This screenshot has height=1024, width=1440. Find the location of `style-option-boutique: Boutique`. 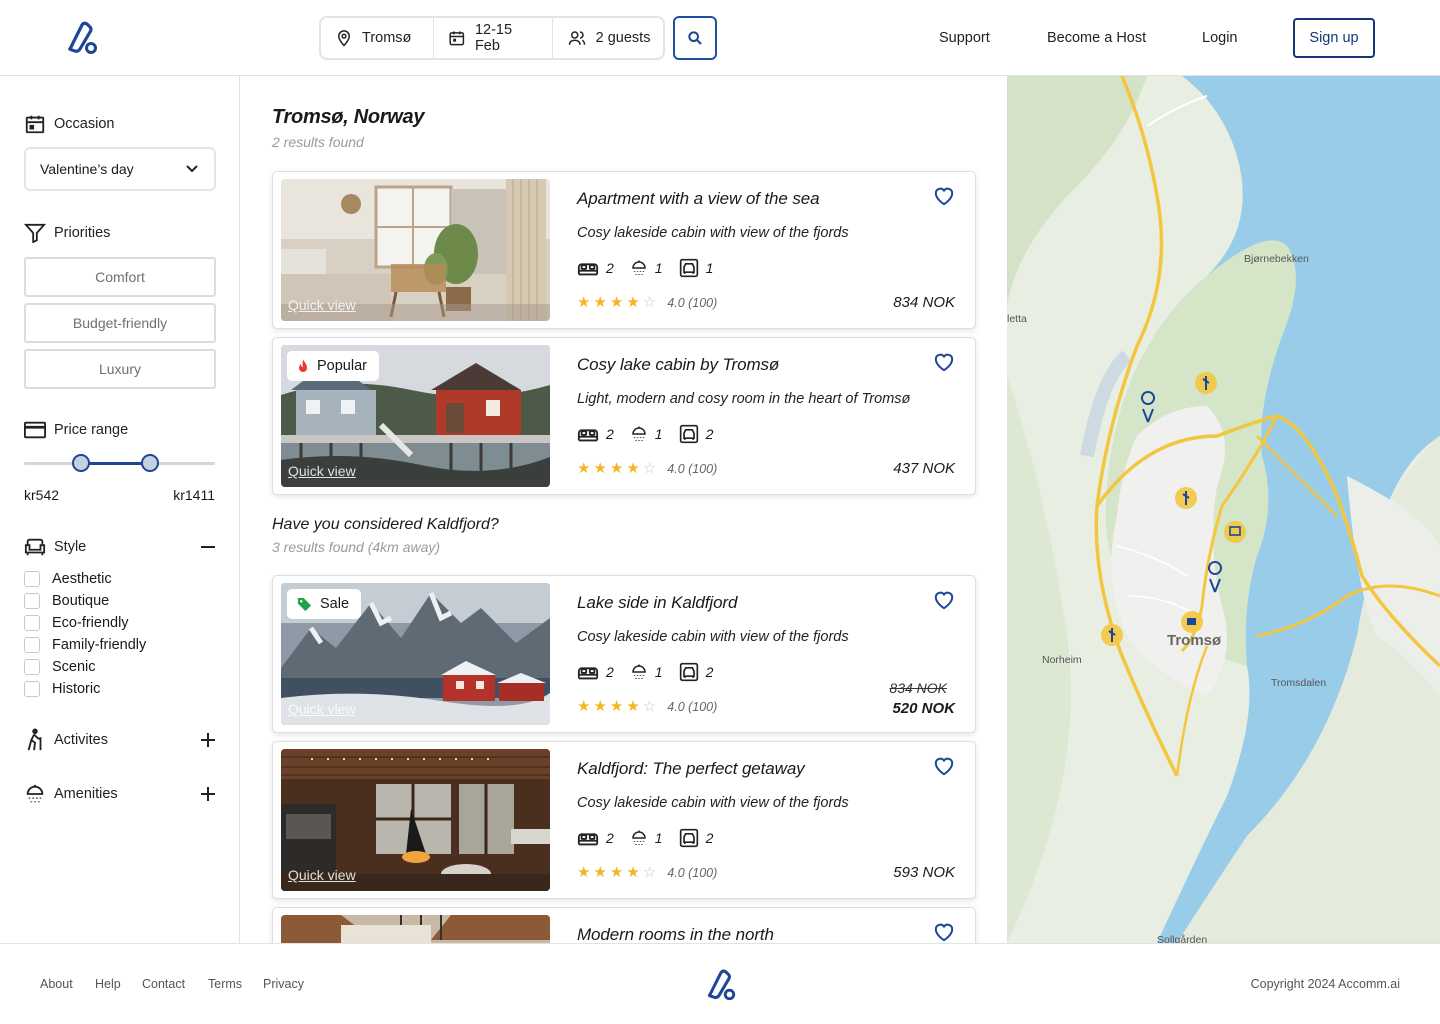

style-option-boutique: Boutique is located at coordinates (66, 601).